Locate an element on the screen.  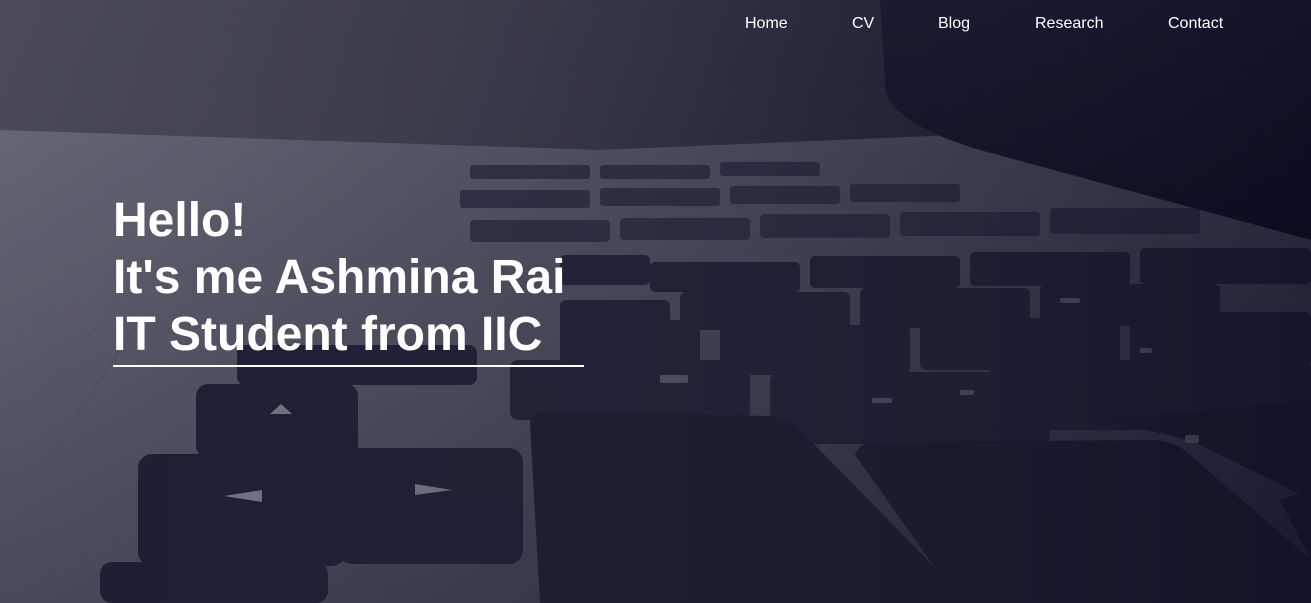
hero-greeting: Hello! is located at coordinates (180, 220).